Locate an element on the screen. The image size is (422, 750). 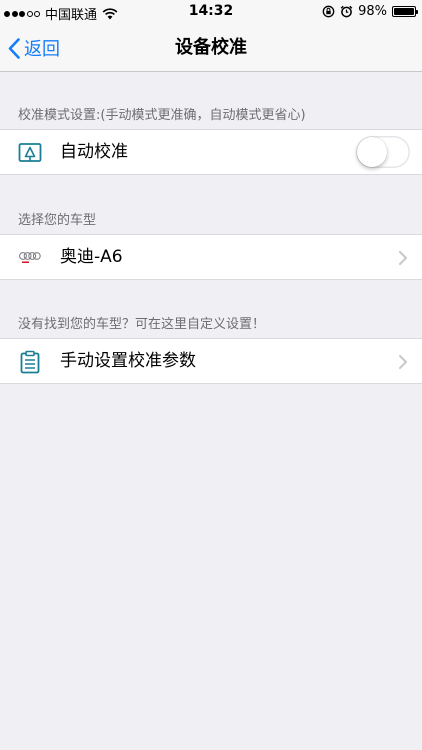
status-right: 98% is located at coordinates (370, 11).